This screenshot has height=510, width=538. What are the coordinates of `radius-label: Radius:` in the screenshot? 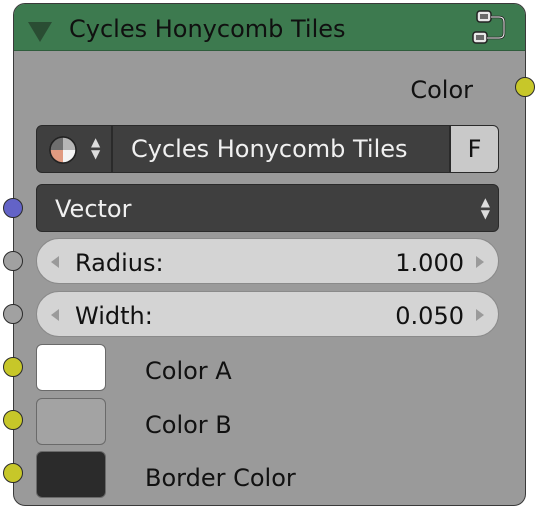 It's located at (119, 263).